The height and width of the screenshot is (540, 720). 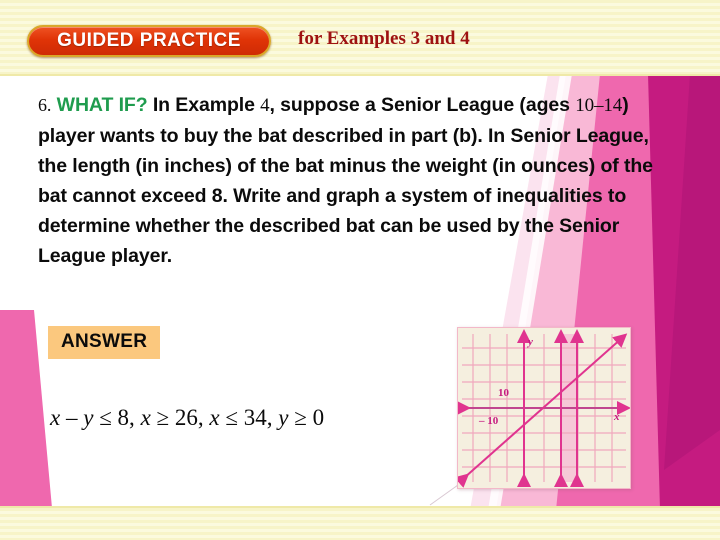 What do you see at coordinates (283, 417) in the screenshot?
I see `eq-part-9: y` at bounding box center [283, 417].